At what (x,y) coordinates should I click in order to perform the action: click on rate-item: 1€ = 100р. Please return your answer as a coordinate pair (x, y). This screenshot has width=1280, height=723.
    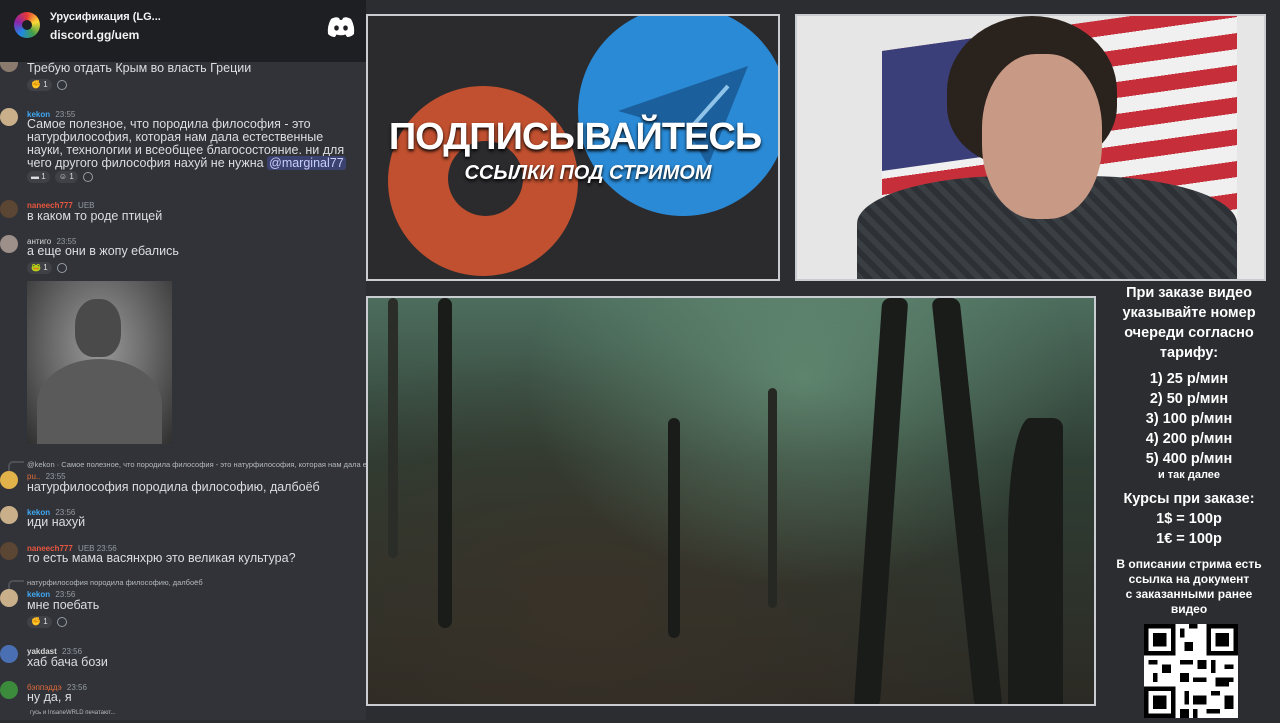
    Looking at the image, I should click on (1189, 539).